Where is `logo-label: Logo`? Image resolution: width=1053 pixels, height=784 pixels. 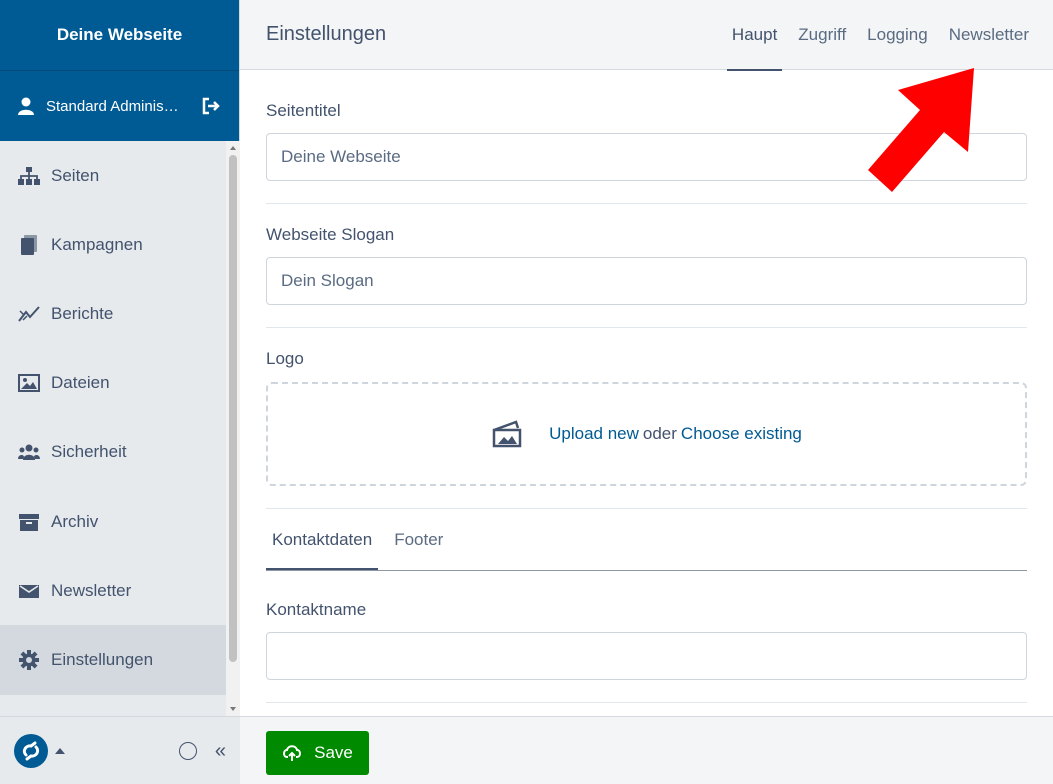
logo-label: Logo is located at coordinates (285, 358).